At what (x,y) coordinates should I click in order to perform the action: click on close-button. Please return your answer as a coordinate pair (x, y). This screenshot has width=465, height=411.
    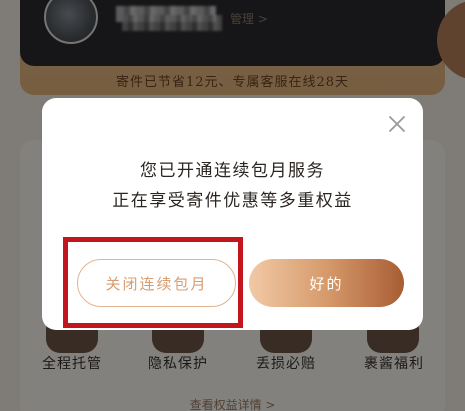
    Looking at the image, I should click on (397, 124).